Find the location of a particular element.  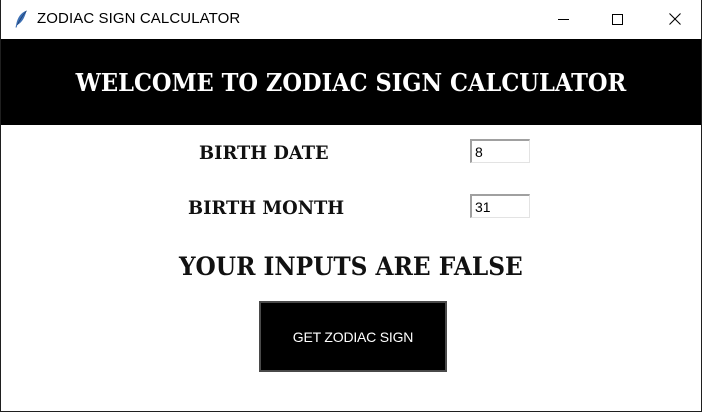

window-title: ZODIAC SIGN CALCULATOR is located at coordinates (139, 18).